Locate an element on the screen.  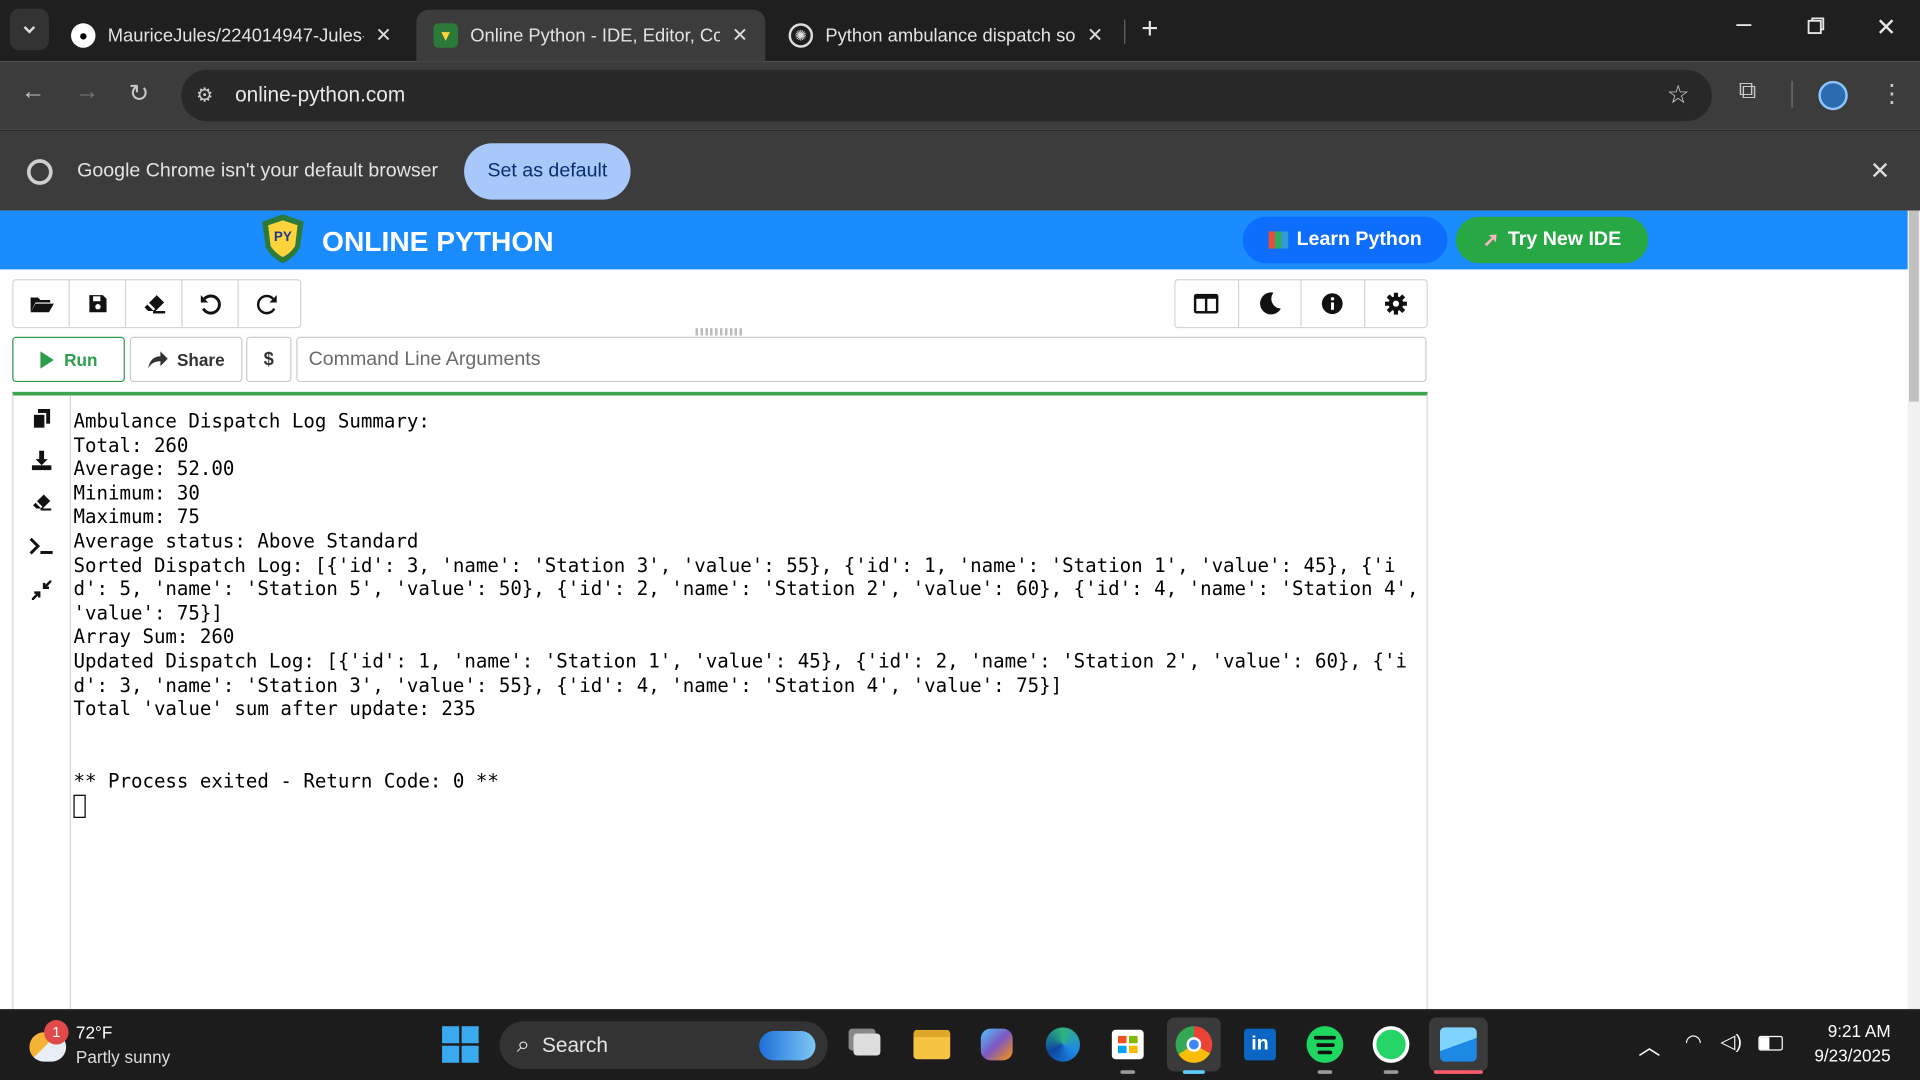
bookmark-star-icon: ☆ is located at coordinates (1678, 95).